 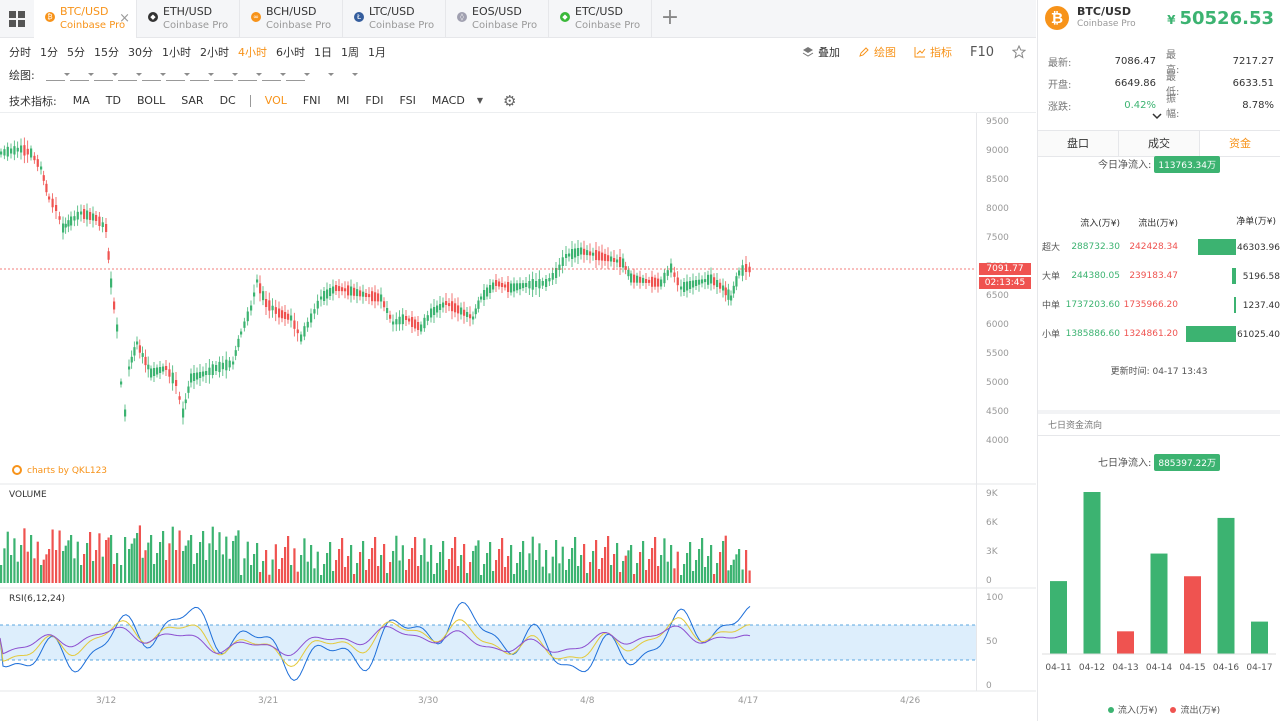 What do you see at coordinates (509, 101) in the screenshot?
I see `gear-icon: ⚙` at bounding box center [509, 101].